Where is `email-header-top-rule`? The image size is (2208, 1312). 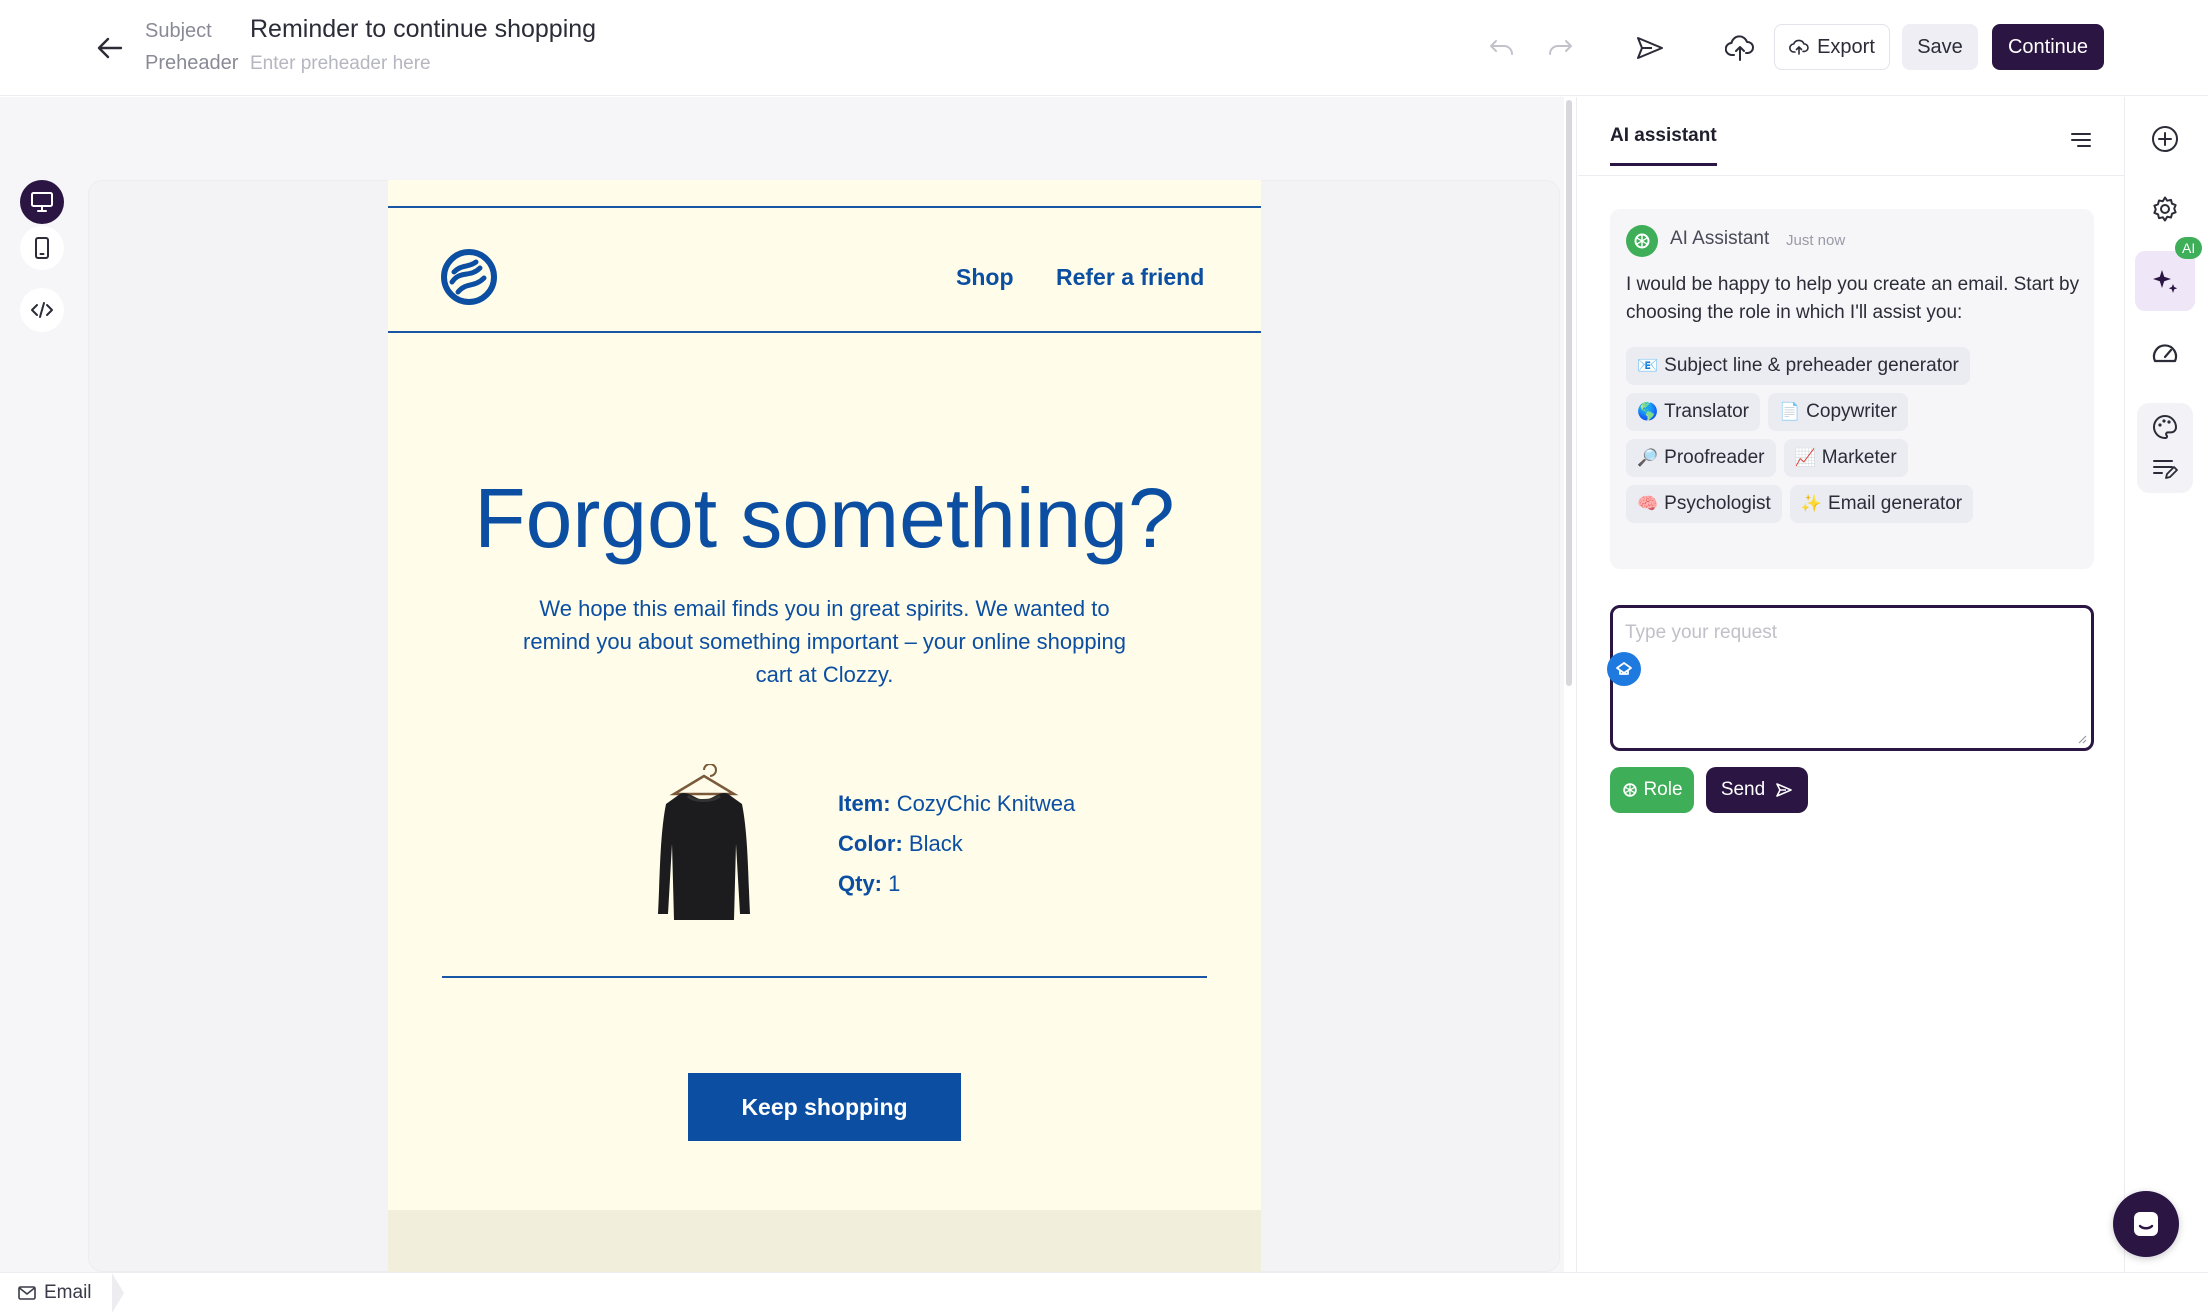
email-header-top-rule is located at coordinates (824, 207).